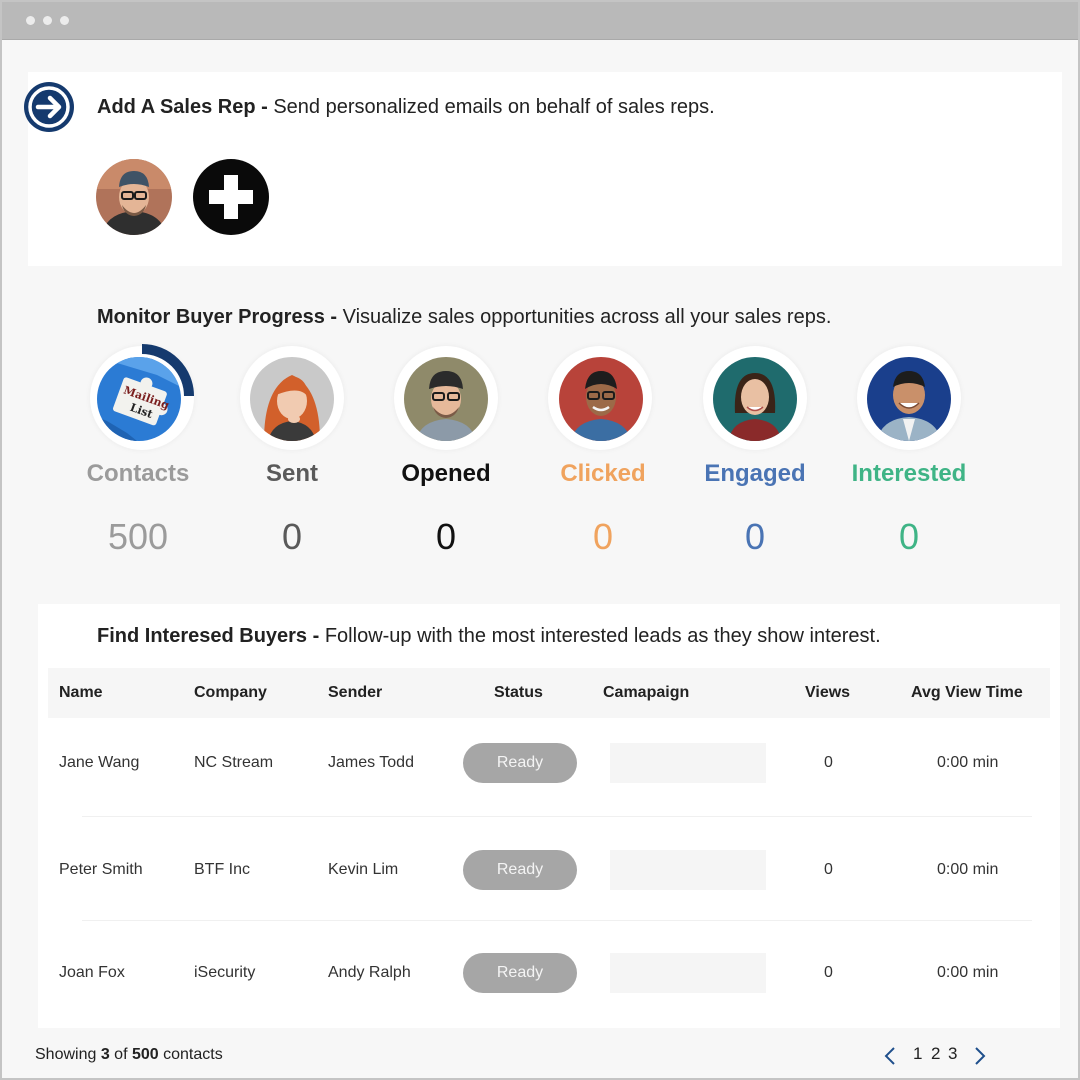  I want to click on col-header-name: Name, so click(81, 693).